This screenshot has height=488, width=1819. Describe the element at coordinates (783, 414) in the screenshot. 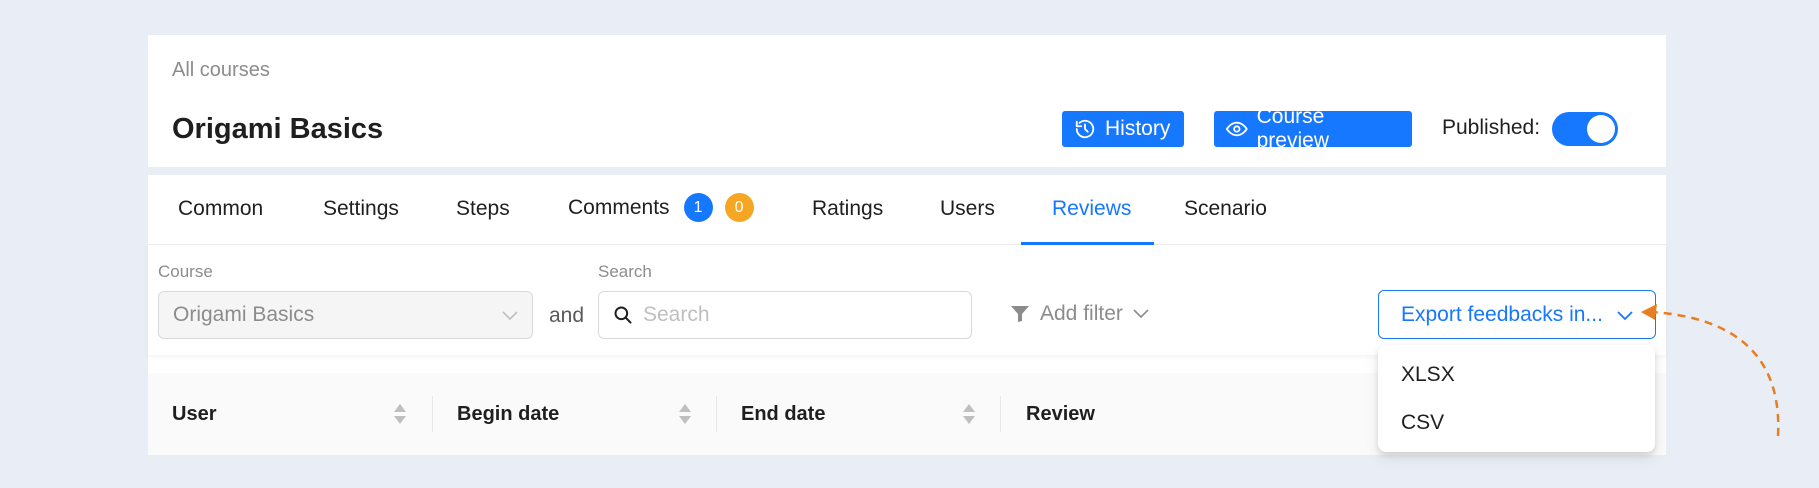

I see `column-header-end-date: End date` at that location.